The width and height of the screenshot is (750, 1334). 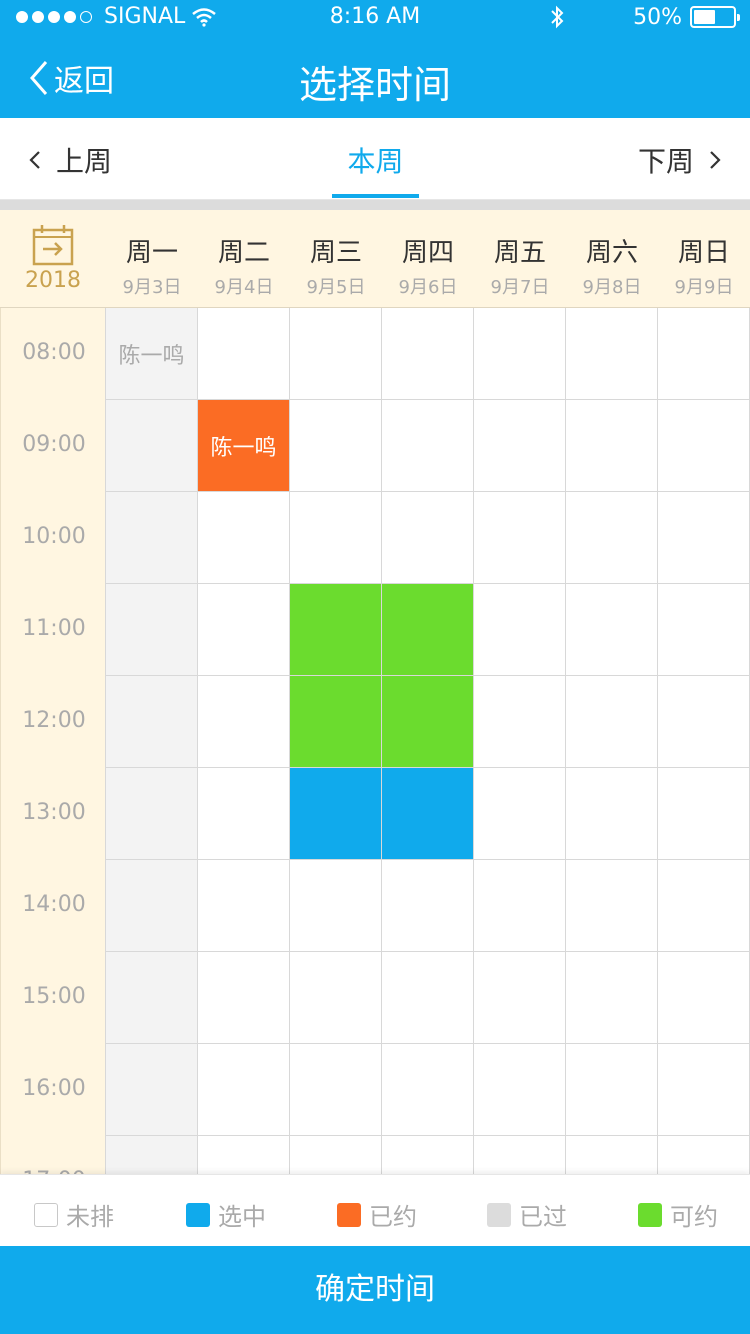 I want to click on time-label: 10:00, so click(x=54, y=536).